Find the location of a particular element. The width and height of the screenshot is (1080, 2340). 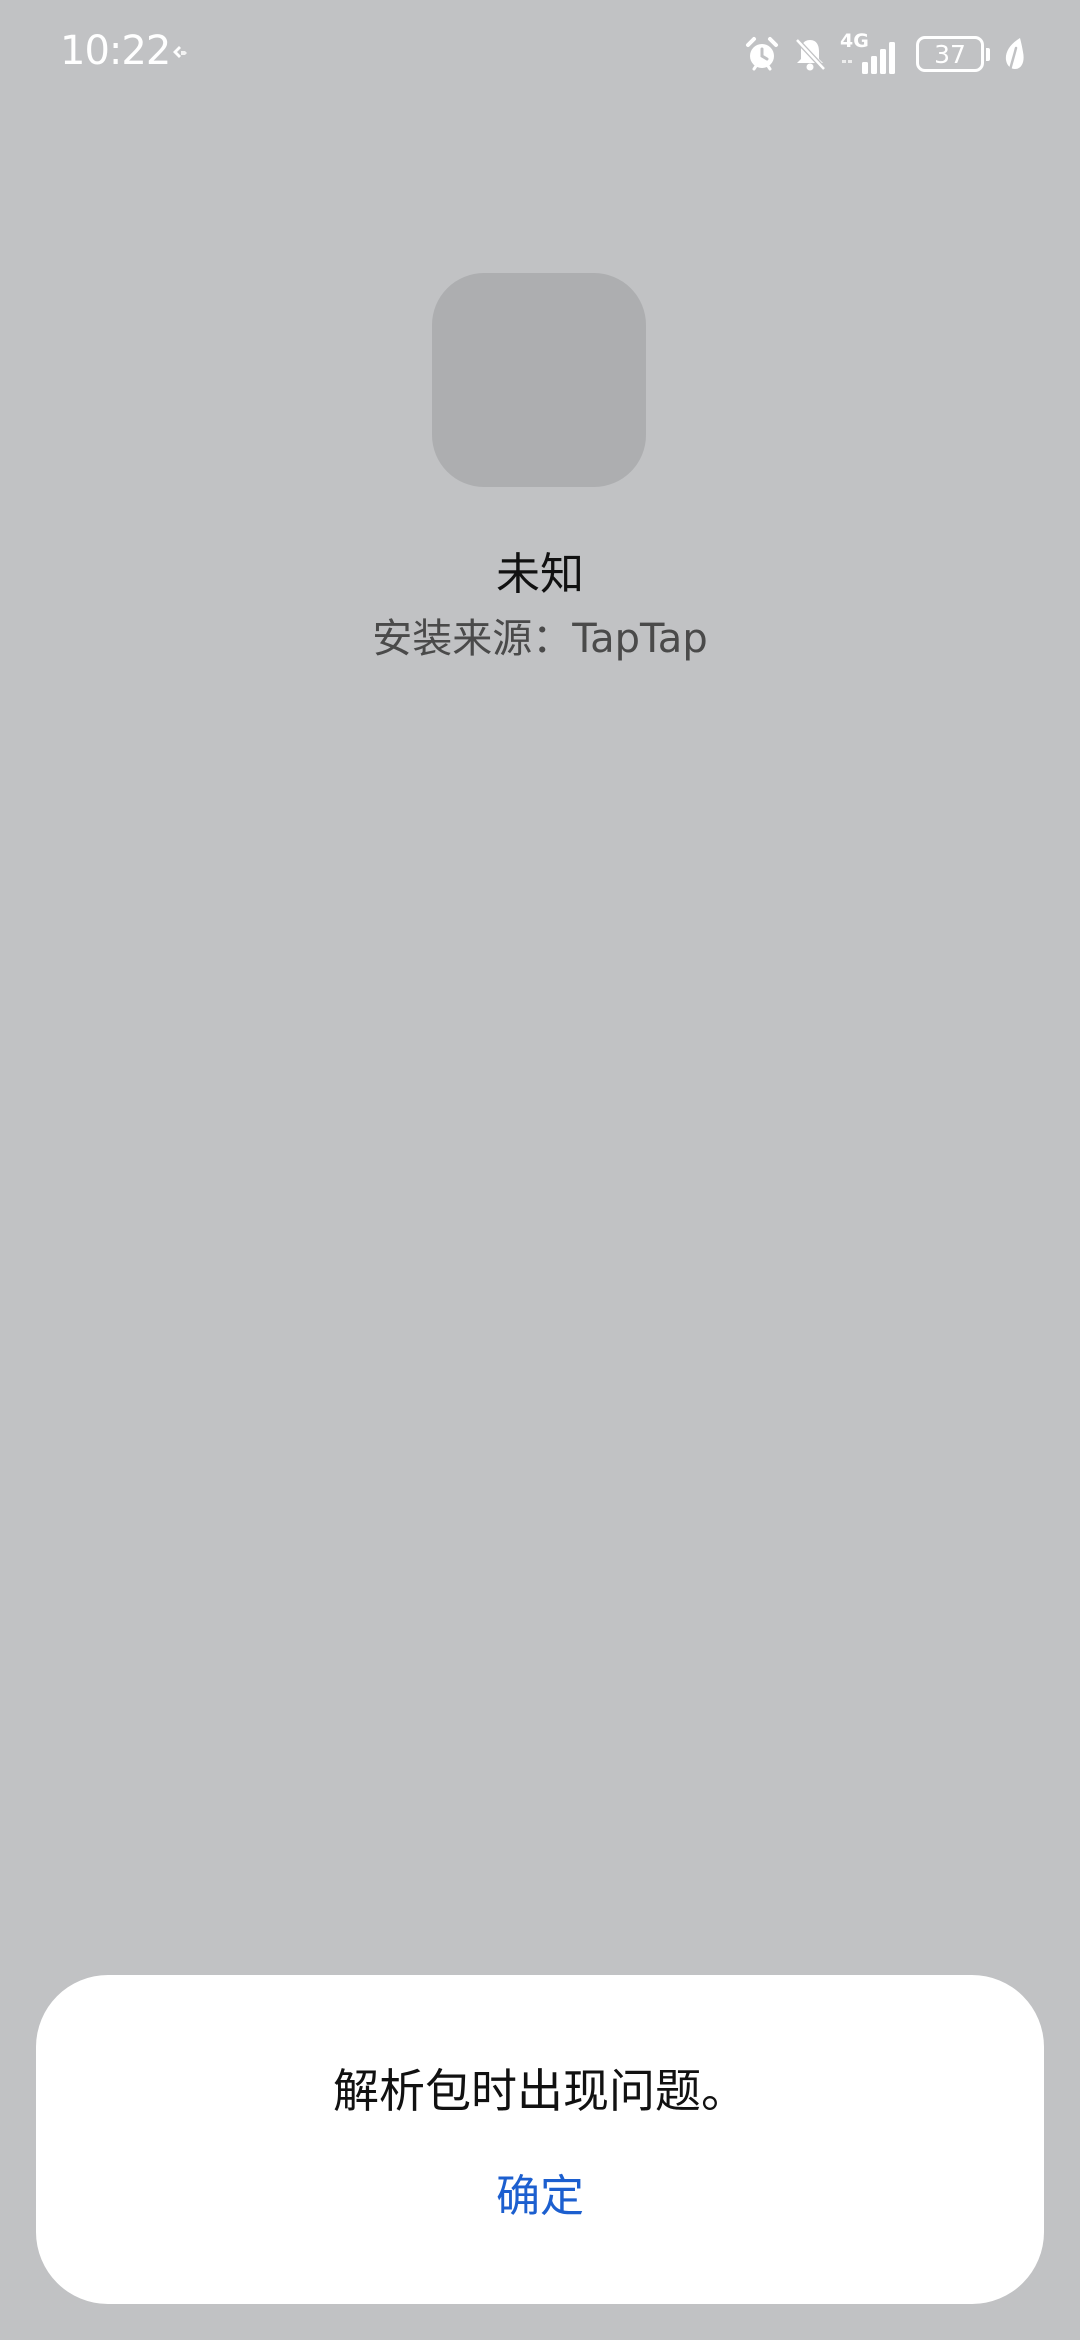

status-icons: 4G 37 is located at coordinates (886, 54).